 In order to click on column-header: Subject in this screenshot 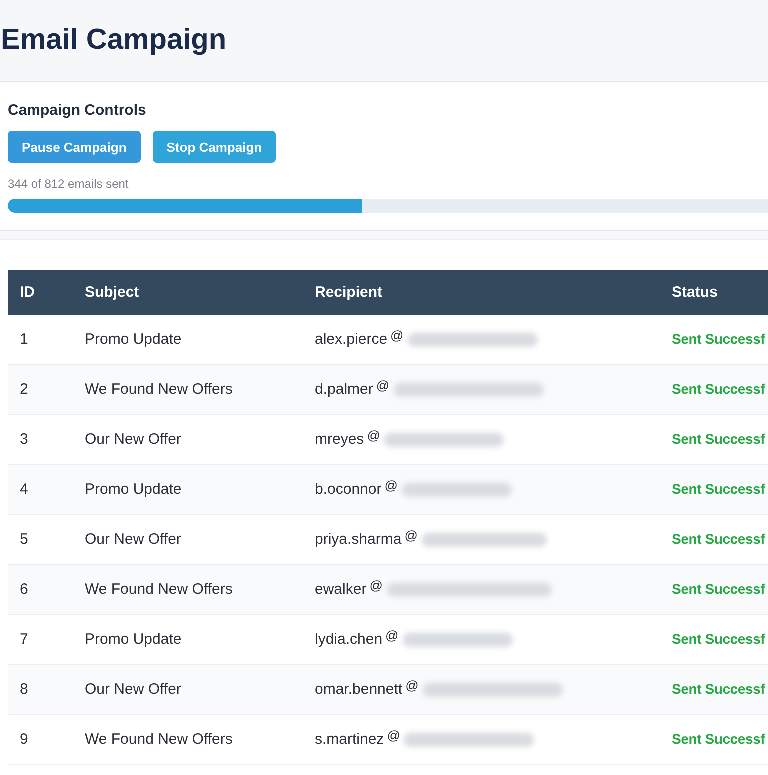, I will do `click(188, 292)`.